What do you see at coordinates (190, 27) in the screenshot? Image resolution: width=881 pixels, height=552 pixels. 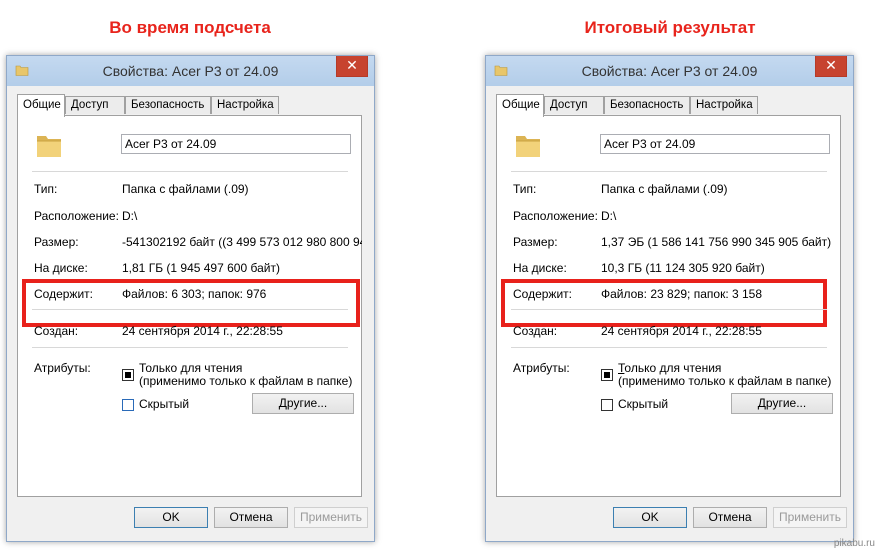 I see `caption-during-count: Во время подсчета` at bounding box center [190, 27].